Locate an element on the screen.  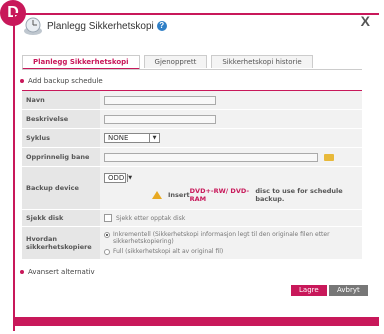
cancel-button: Avbryt is located at coordinates (348, 290).